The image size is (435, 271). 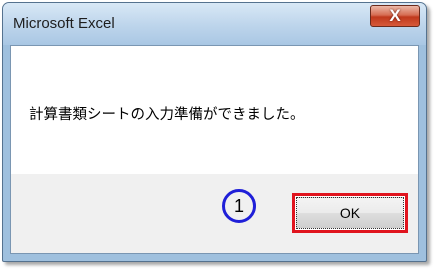 I want to click on message-text: 計算書類シートの入力準備ができました。, so click(x=167, y=115).